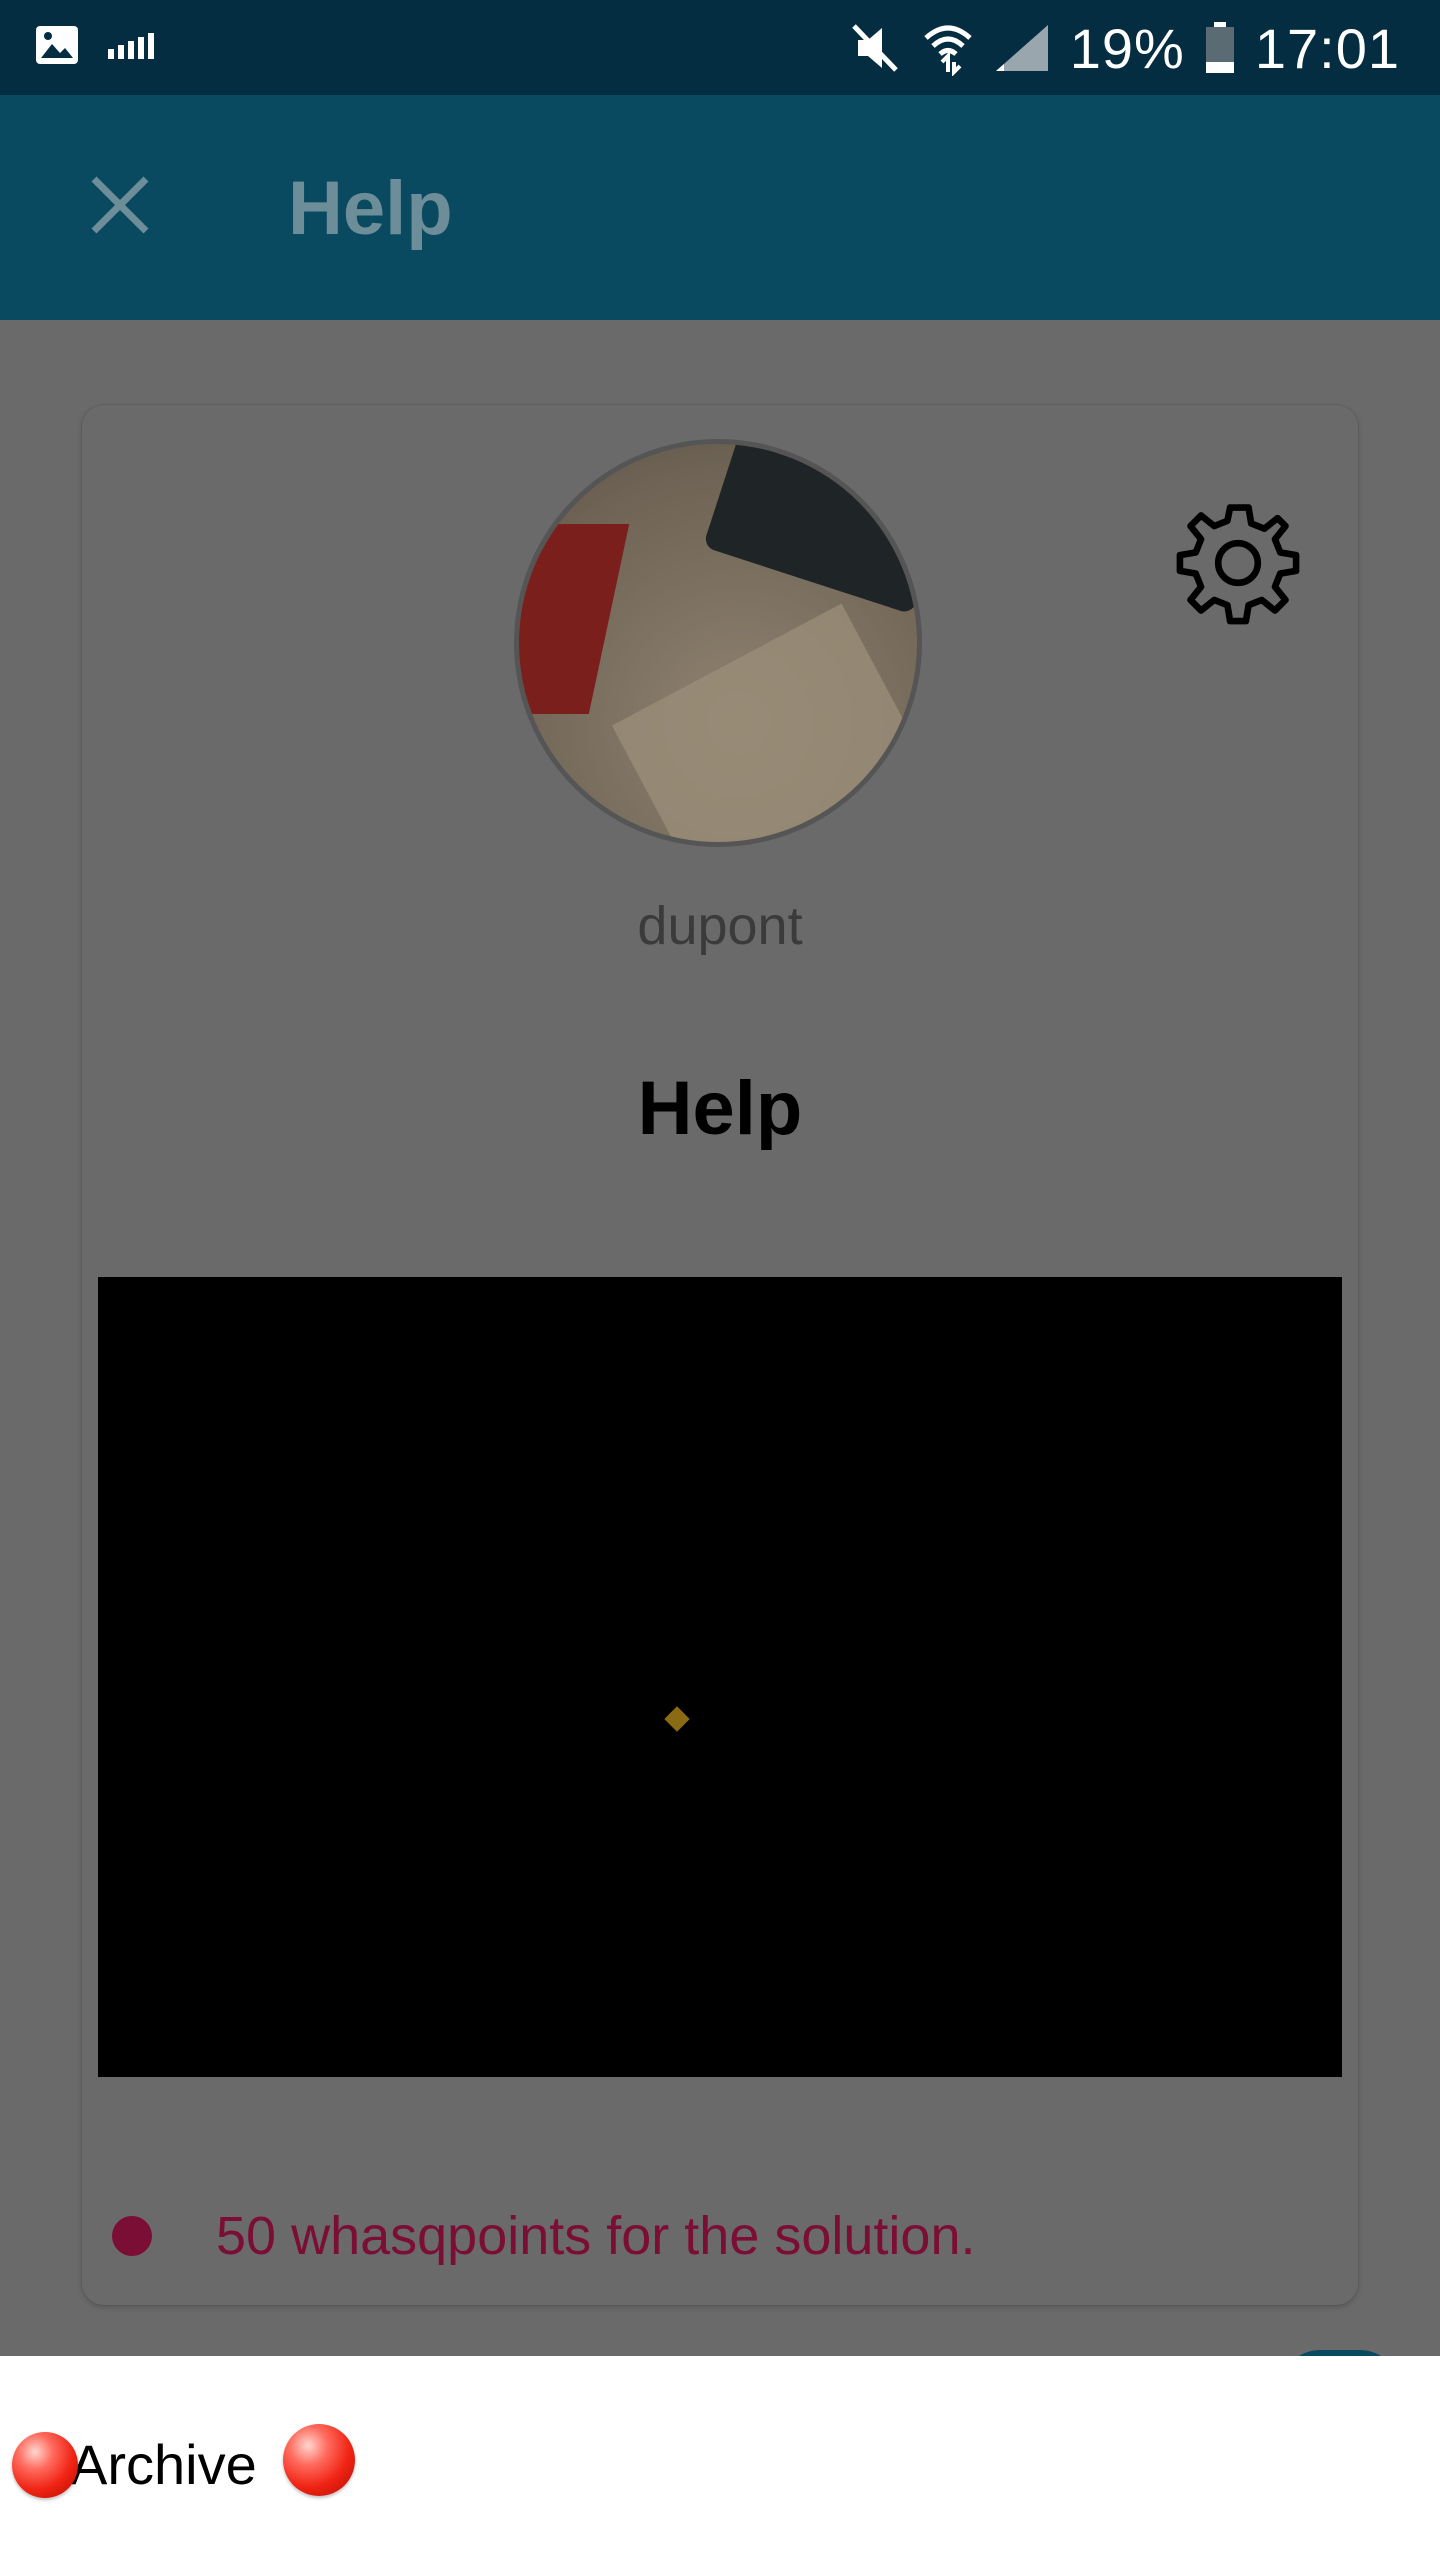 The height and width of the screenshot is (2560, 1440). I want to click on reward-text: 50 whasqpoints for the solution., so click(596, 2236).